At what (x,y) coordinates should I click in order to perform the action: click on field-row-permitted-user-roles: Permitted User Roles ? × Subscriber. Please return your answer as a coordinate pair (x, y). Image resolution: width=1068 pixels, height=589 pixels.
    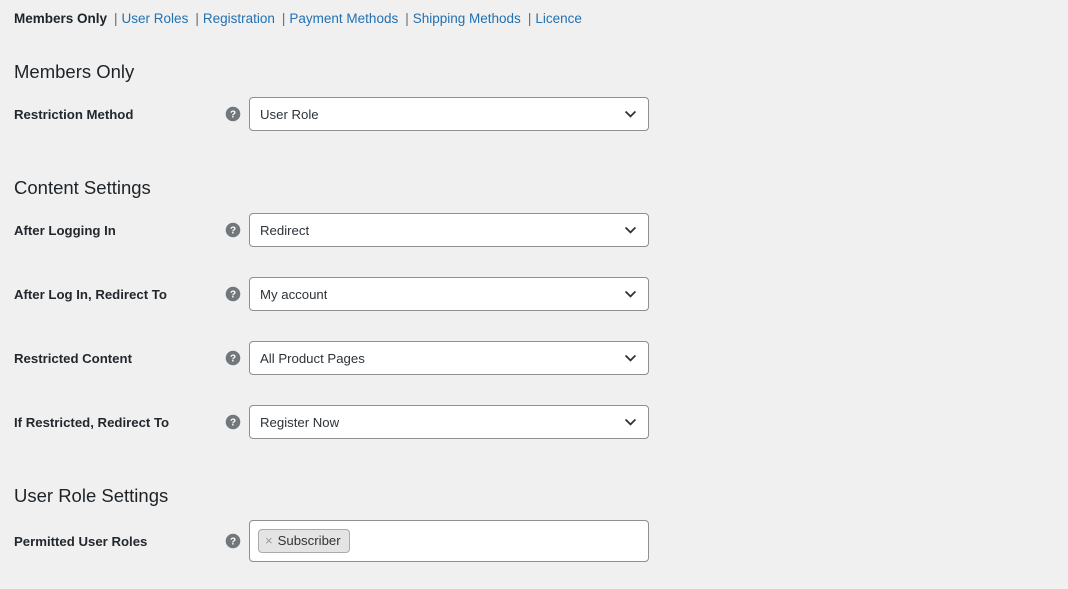
    Looking at the image, I should click on (350, 541).